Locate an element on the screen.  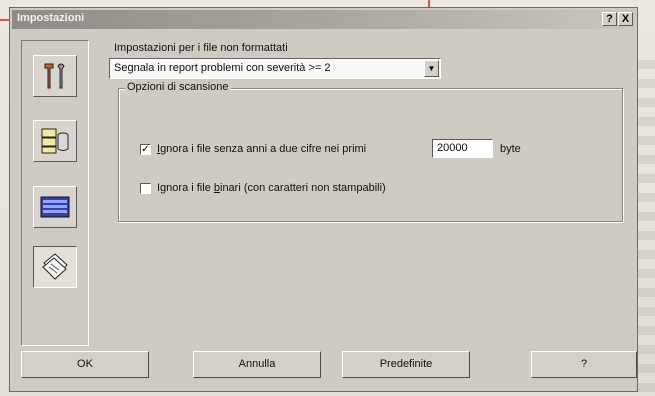
ignore-binary-text-pre: Ignora i file is located at coordinates (185, 188).